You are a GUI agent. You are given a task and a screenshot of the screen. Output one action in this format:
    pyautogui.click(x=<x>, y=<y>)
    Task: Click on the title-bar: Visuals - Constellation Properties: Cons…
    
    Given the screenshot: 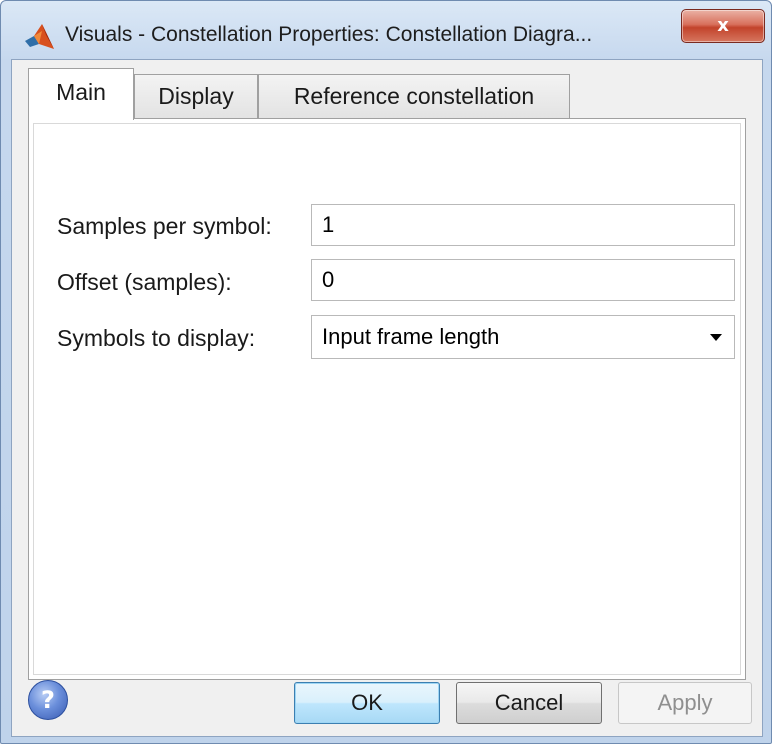 What is the action you would take?
    pyautogui.click(x=386, y=30)
    